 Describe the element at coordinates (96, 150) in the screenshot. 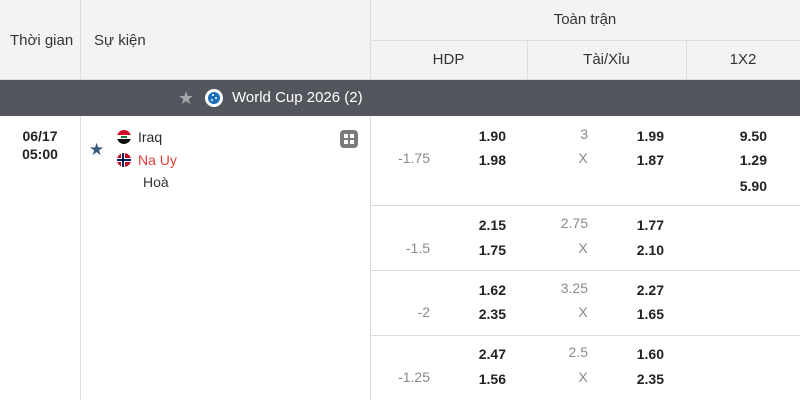

I see `favorite-star-icon: ★` at that location.